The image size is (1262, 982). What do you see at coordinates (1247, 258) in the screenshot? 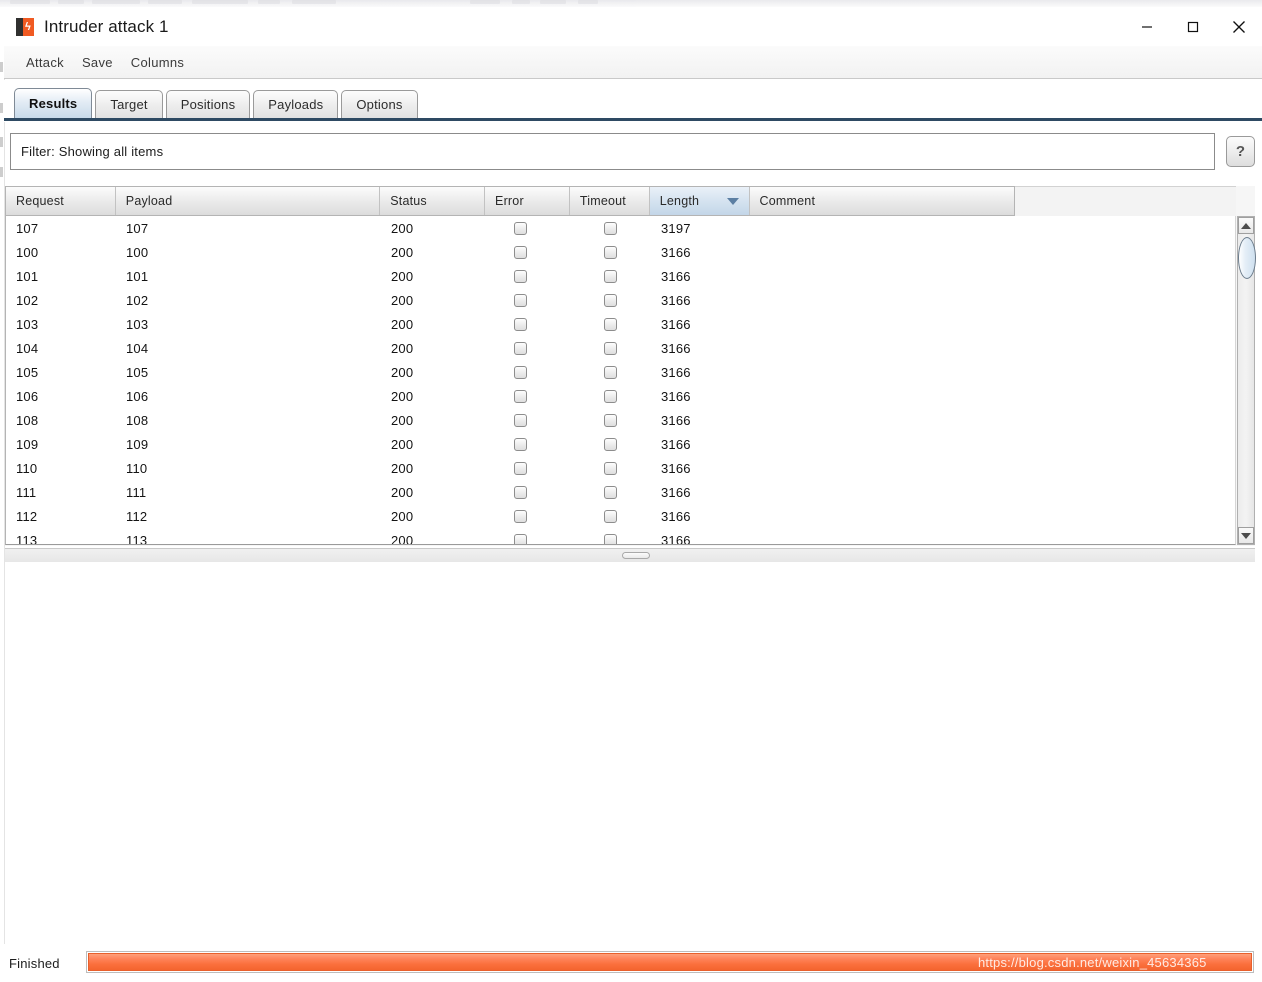
I see `scrollbar-thumb` at bounding box center [1247, 258].